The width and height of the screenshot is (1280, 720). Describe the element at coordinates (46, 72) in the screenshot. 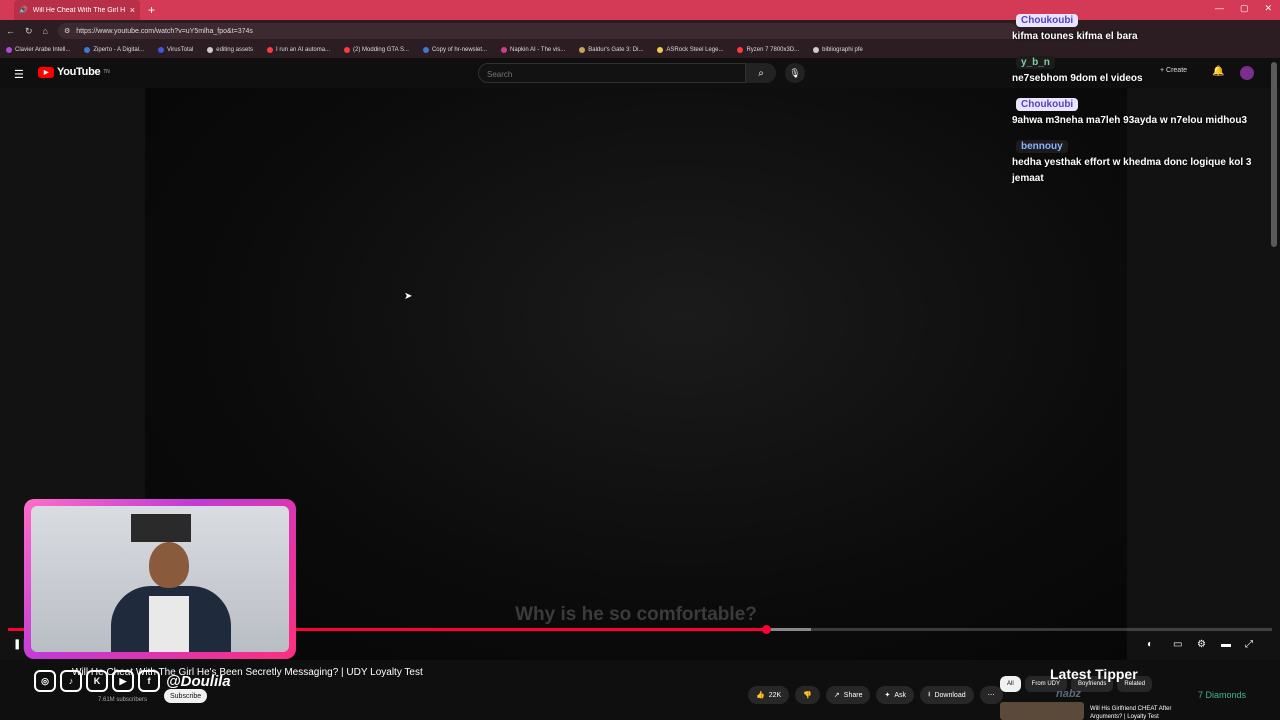

I see `youtube-play-icon: ▶` at that location.